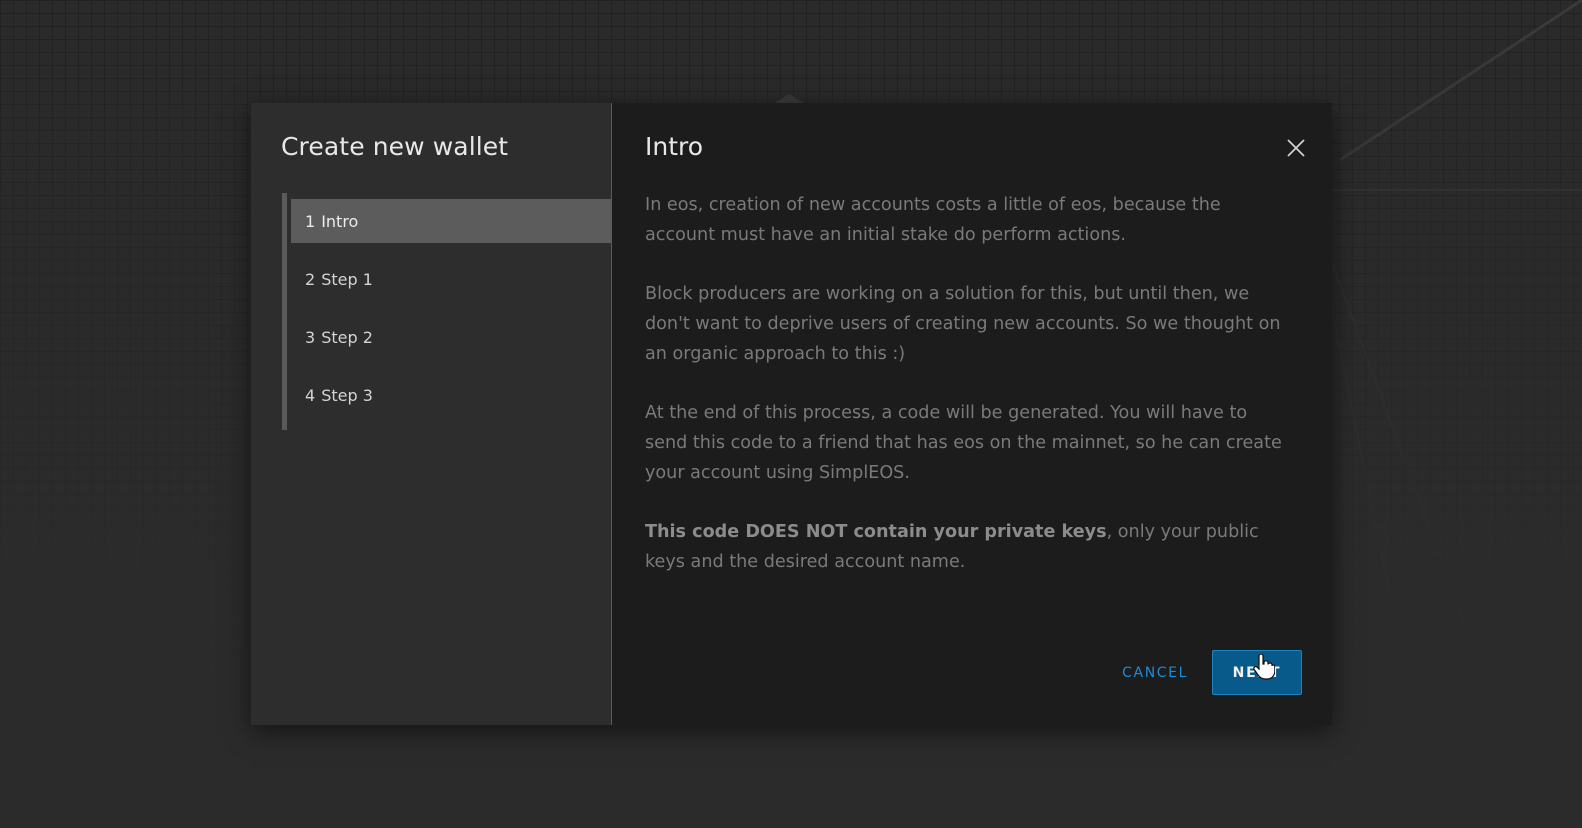 The image size is (1582, 828). What do you see at coordinates (310, 395) in the screenshot?
I see `step-number: 4` at bounding box center [310, 395].